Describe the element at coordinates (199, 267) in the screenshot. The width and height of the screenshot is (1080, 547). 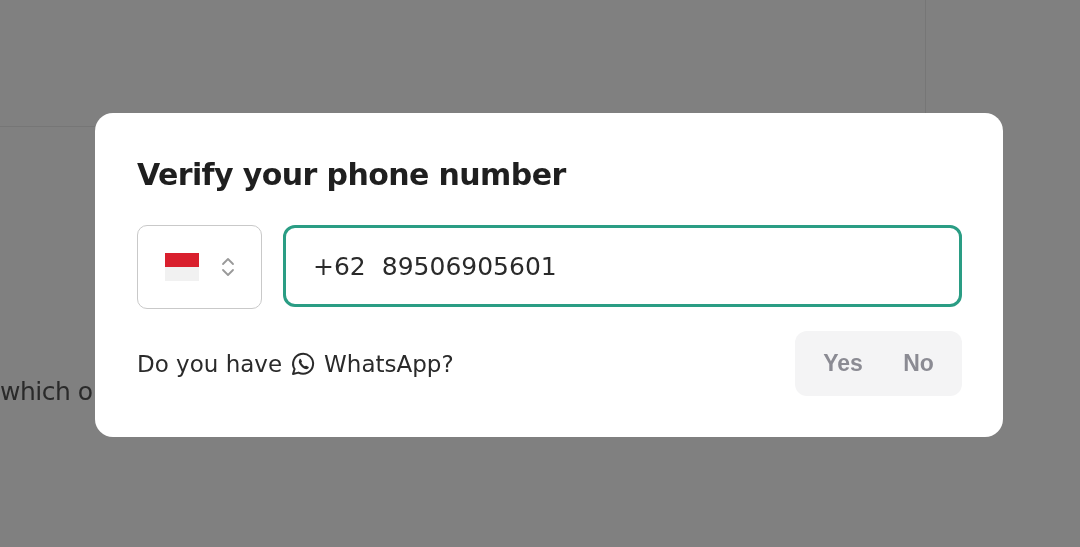
I see `country-select` at that location.